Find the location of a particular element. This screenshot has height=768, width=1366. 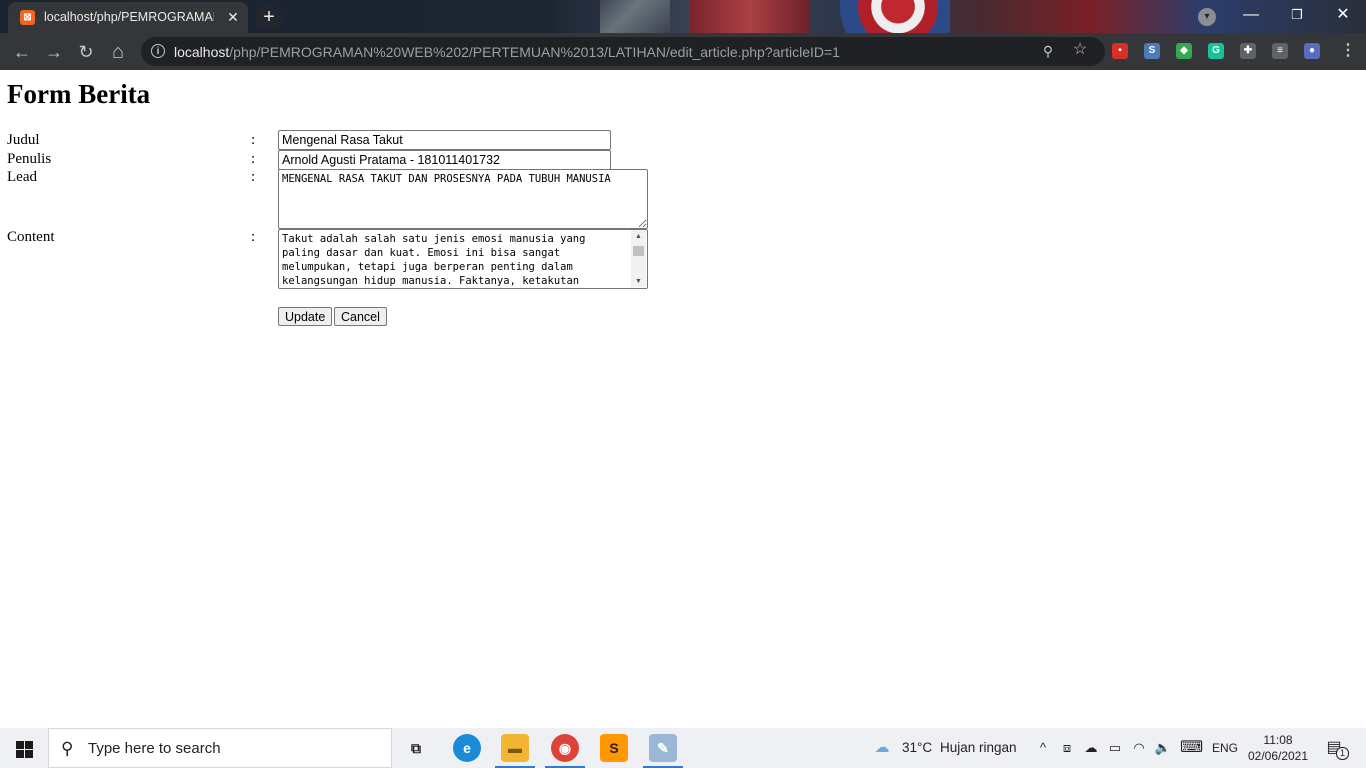

media-queue-icon: ≡ is located at coordinates (1280, 51).